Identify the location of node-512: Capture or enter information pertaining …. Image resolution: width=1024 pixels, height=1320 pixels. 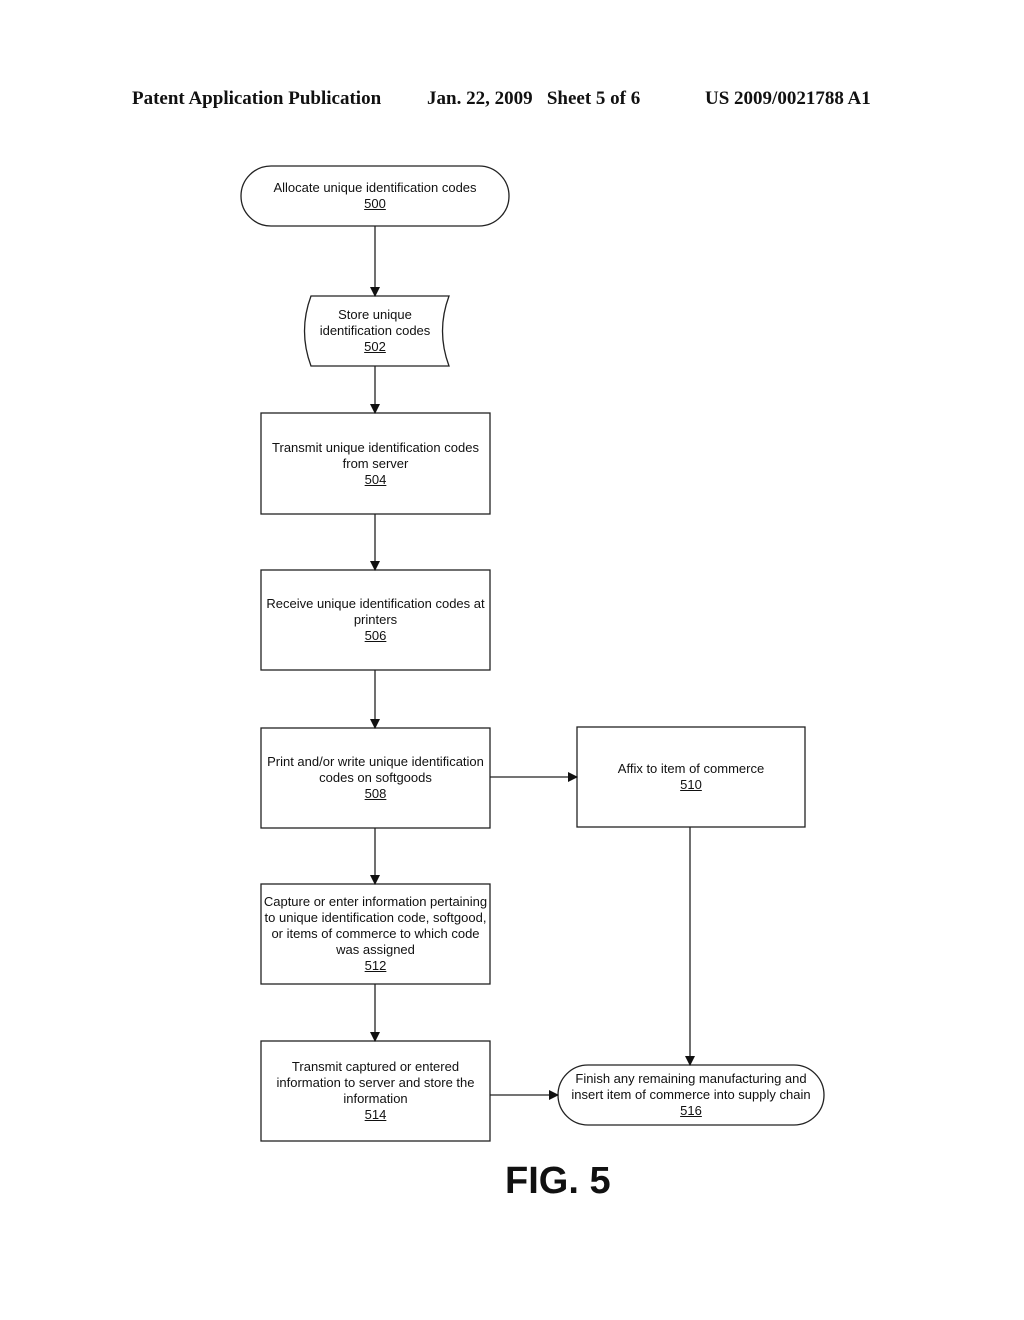
(375, 934).